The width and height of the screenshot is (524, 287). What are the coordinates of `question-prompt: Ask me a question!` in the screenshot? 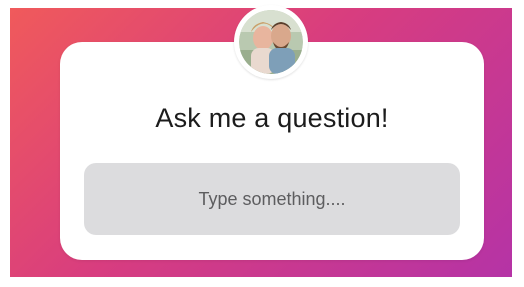 It's located at (272, 118).